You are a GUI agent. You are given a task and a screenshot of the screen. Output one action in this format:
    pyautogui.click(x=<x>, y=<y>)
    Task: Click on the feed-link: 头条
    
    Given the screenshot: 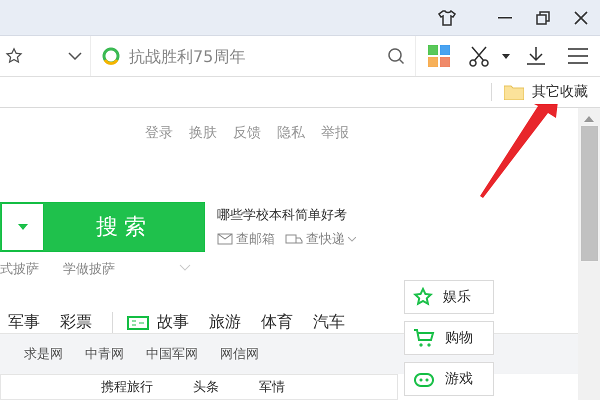 What is the action you would take?
    pyautogui.click(x=206, y=387)
    